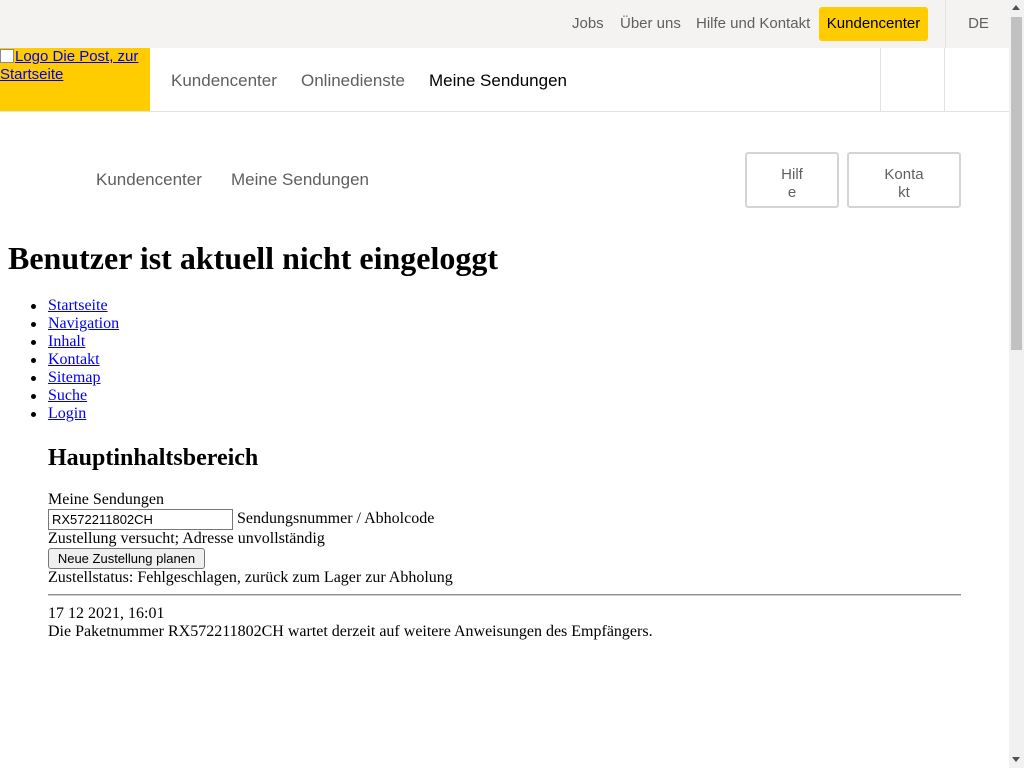 This screenshot has width=1024, height=768. What do you see at coordinates (977, 24) in the screenshot?
I see `language-selector: DE` at bounding box center [977, 24].